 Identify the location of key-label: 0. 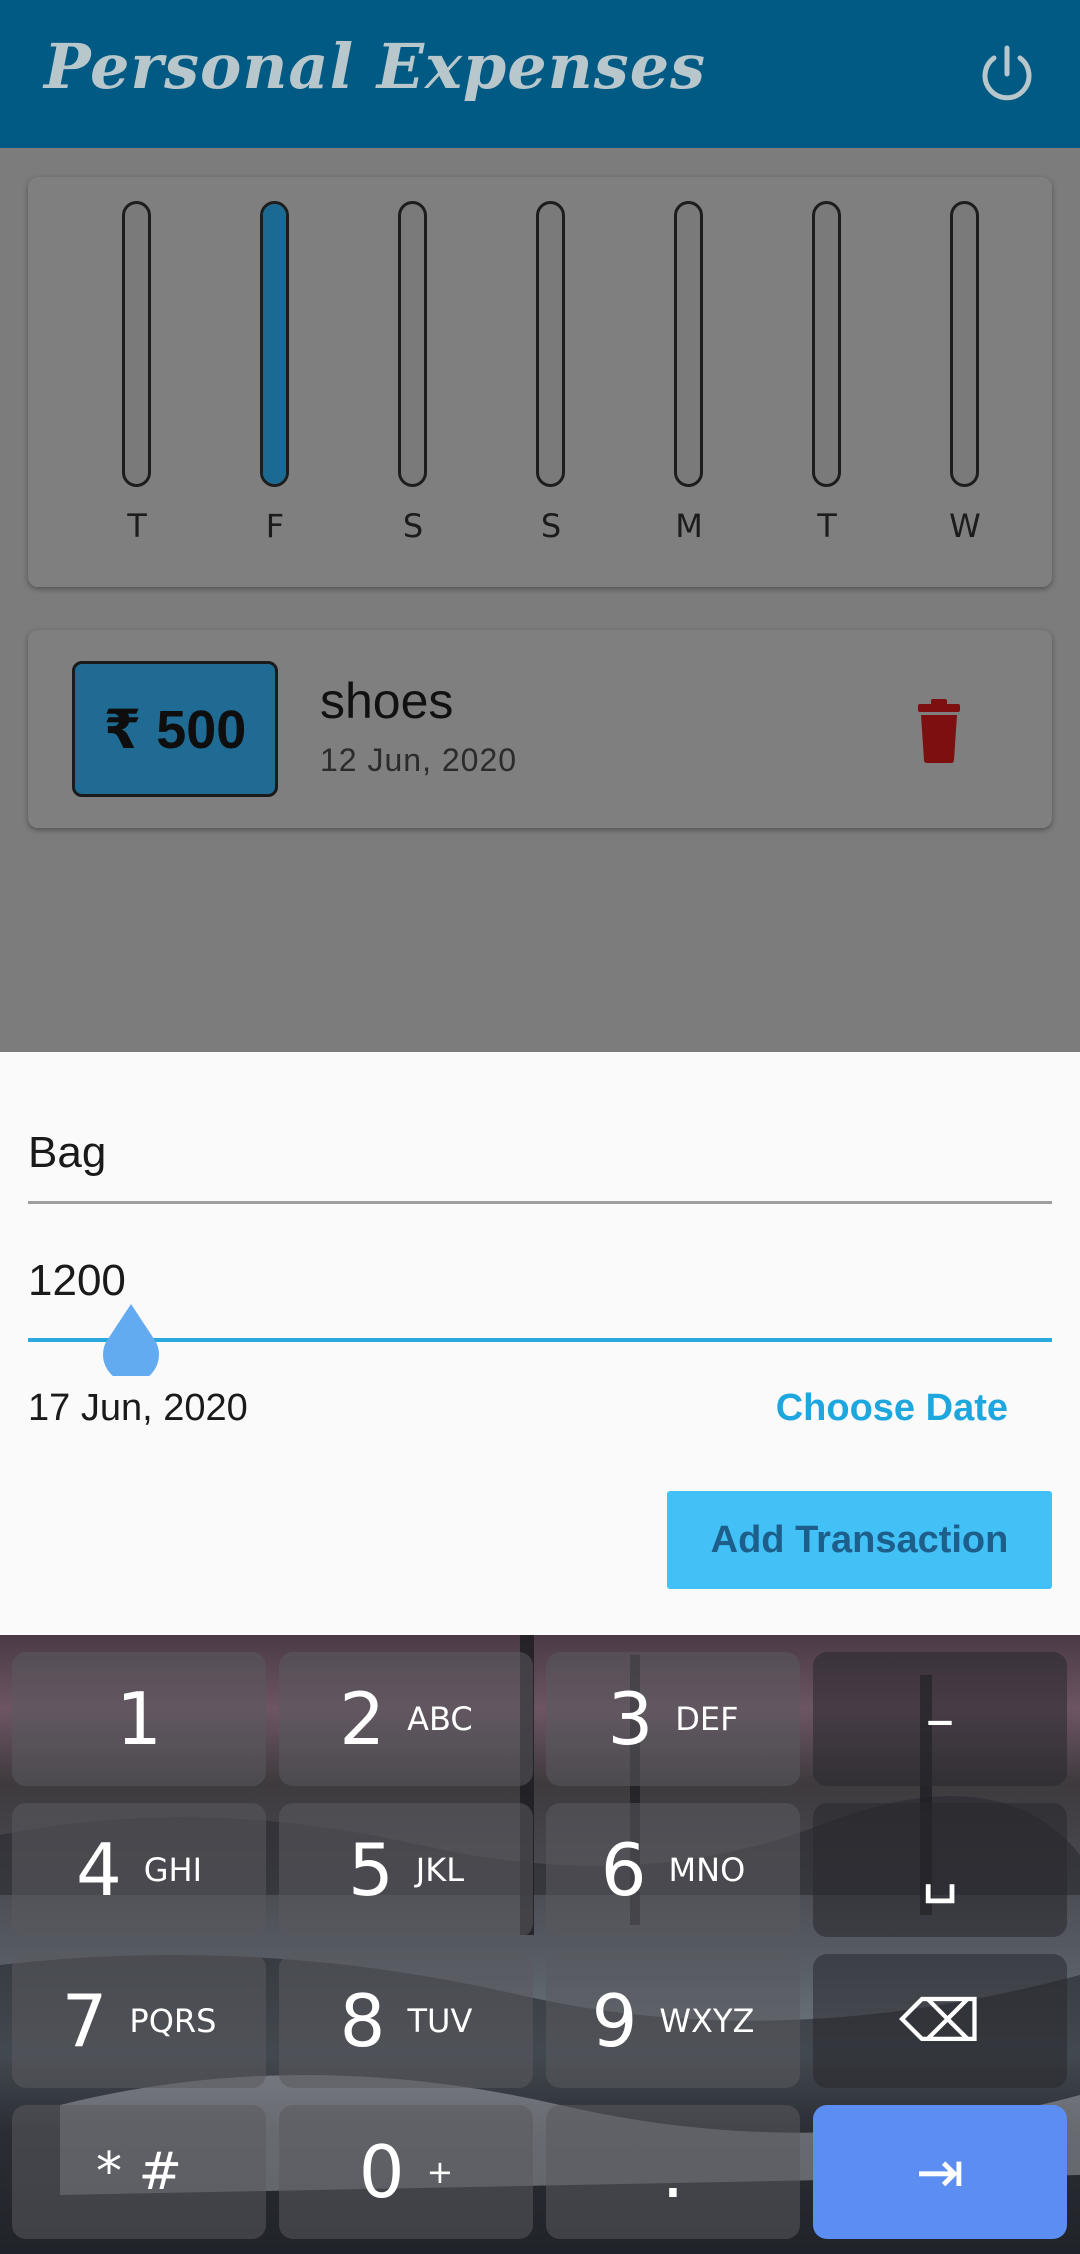
(381, 2172).